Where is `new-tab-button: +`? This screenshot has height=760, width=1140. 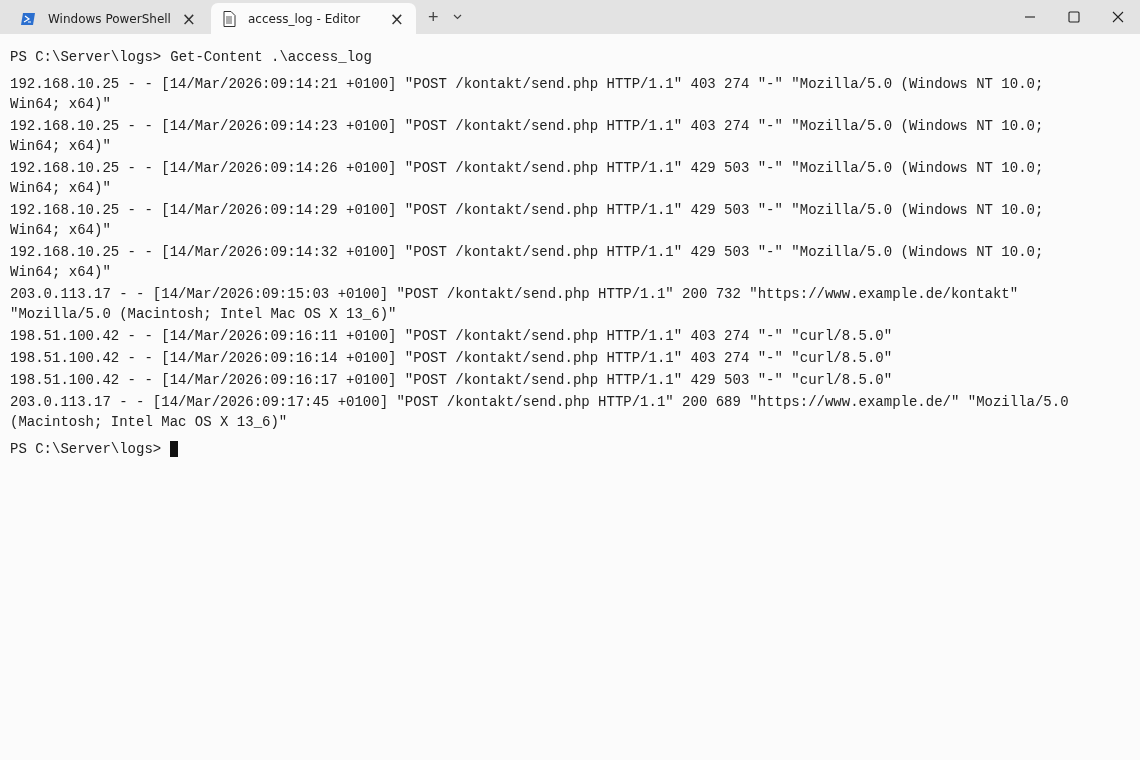
new-tab-button: + is located at coordinates (433, 17).